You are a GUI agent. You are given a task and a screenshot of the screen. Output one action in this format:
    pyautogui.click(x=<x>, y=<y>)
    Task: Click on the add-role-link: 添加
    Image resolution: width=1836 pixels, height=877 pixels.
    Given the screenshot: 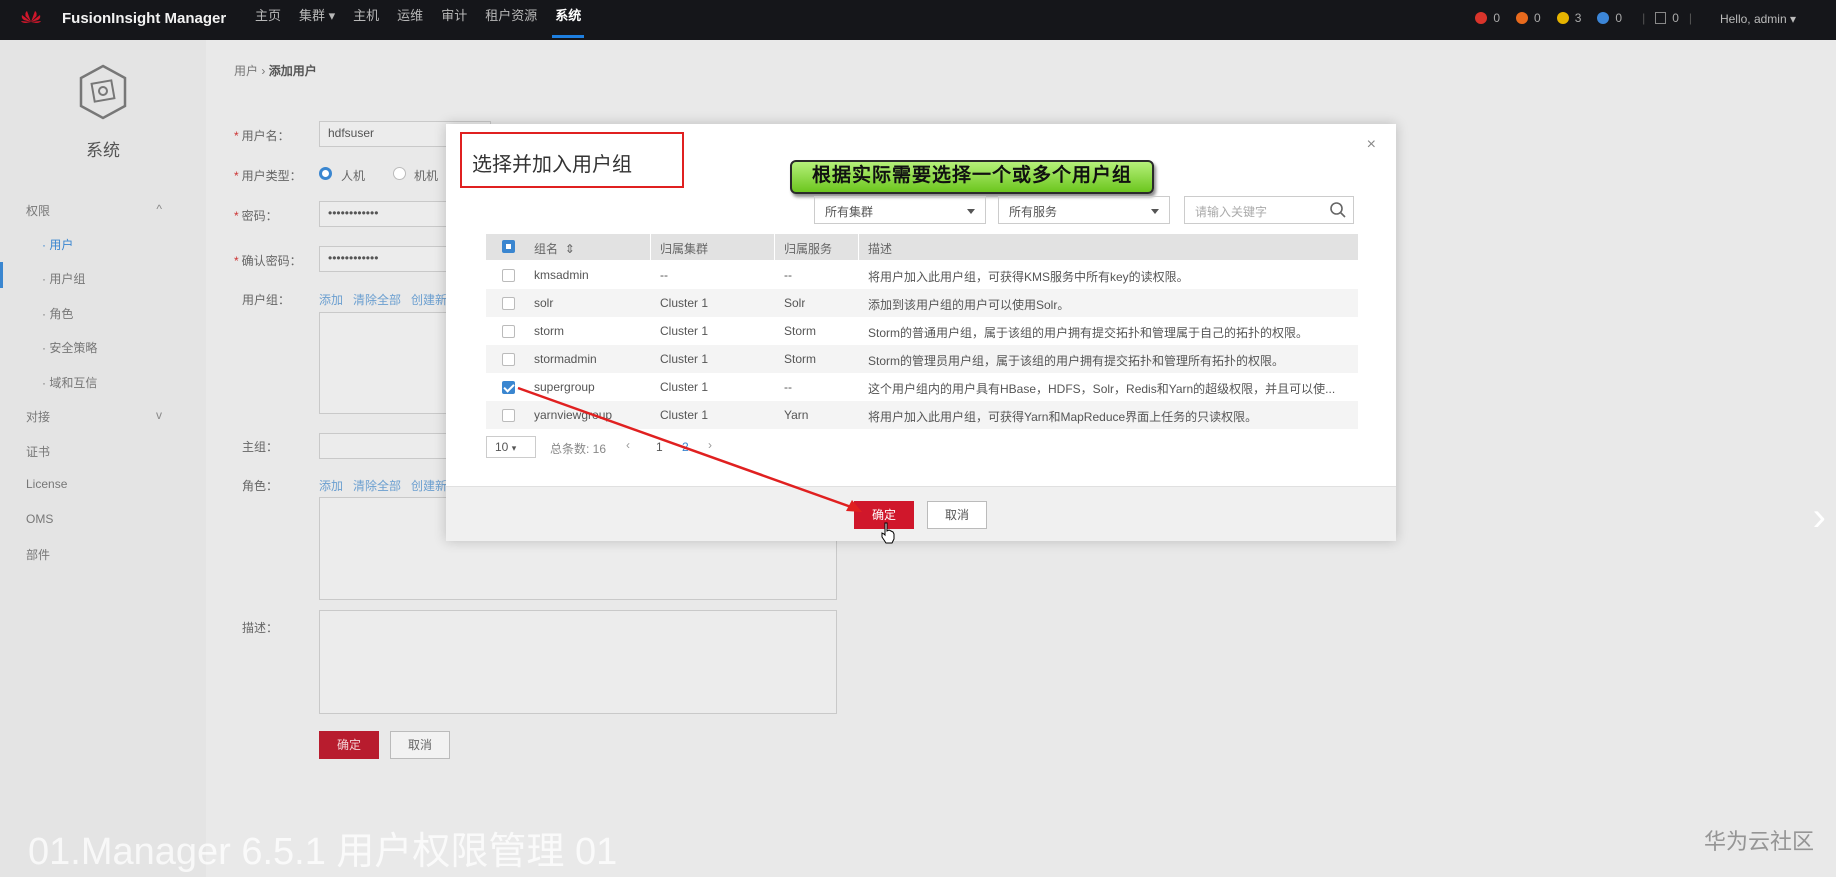 What is the action you would take?
    pyautogui.click(x=331, y=485)
    